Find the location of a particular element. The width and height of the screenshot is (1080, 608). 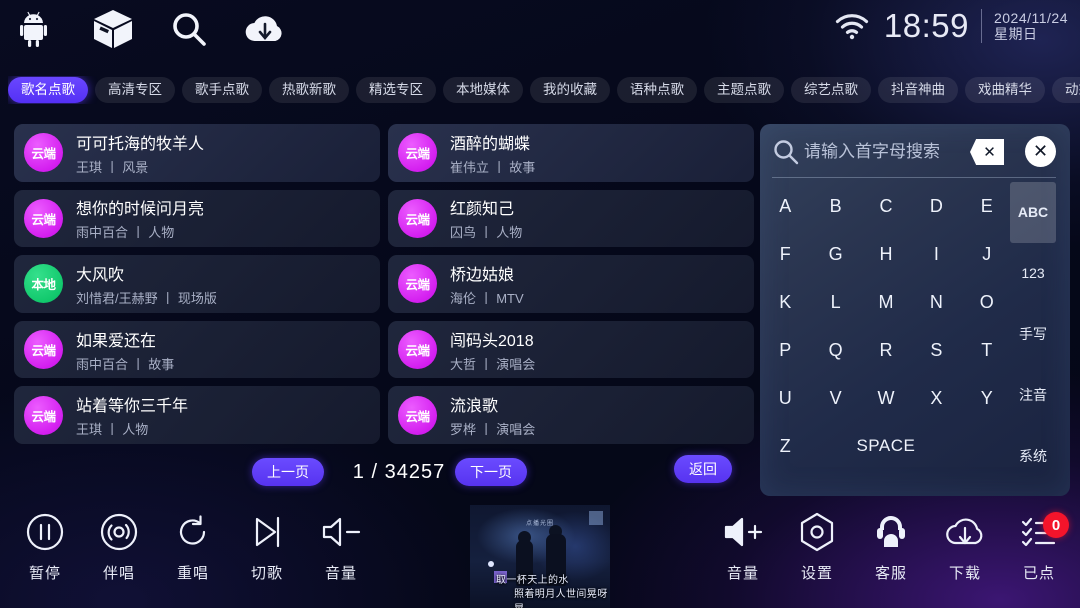

tab-9: 综艺点歌 is located at coordinates (831, 90).